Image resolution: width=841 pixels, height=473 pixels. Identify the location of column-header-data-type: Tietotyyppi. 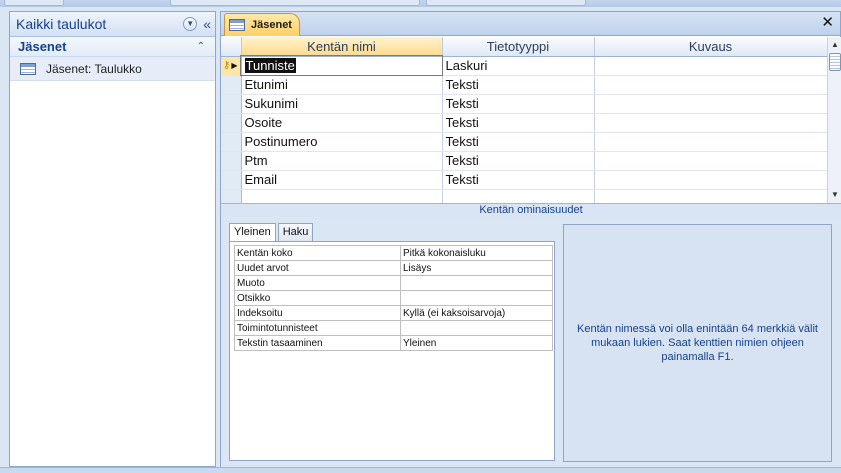
(518, 47).